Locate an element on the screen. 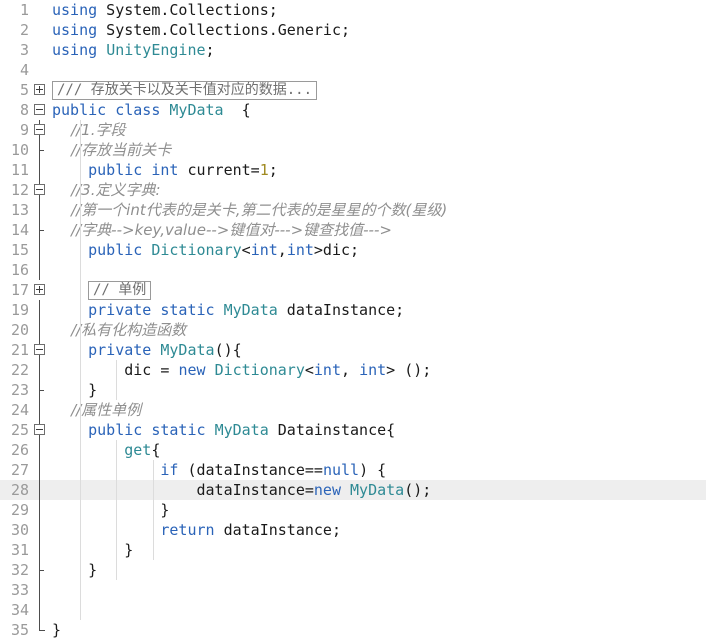 The image size is (706, 640). code-line: 10 //存放当前关卡 is located at coordinates (353, 150).